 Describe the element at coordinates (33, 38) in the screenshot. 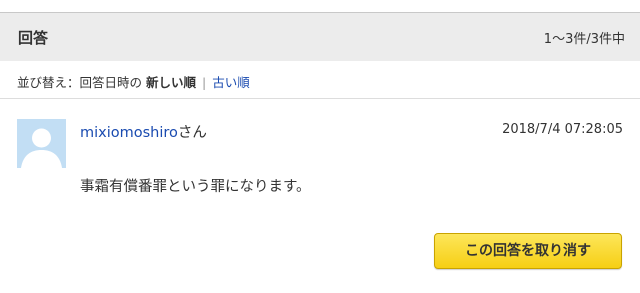

I see `section-title: 回答` at that location.